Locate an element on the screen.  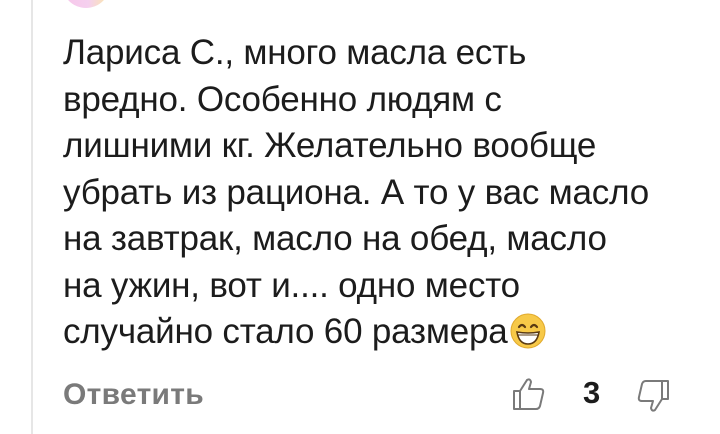
comment-line: лишними кг. Желательно вообще is located at coordinates (330, 145).